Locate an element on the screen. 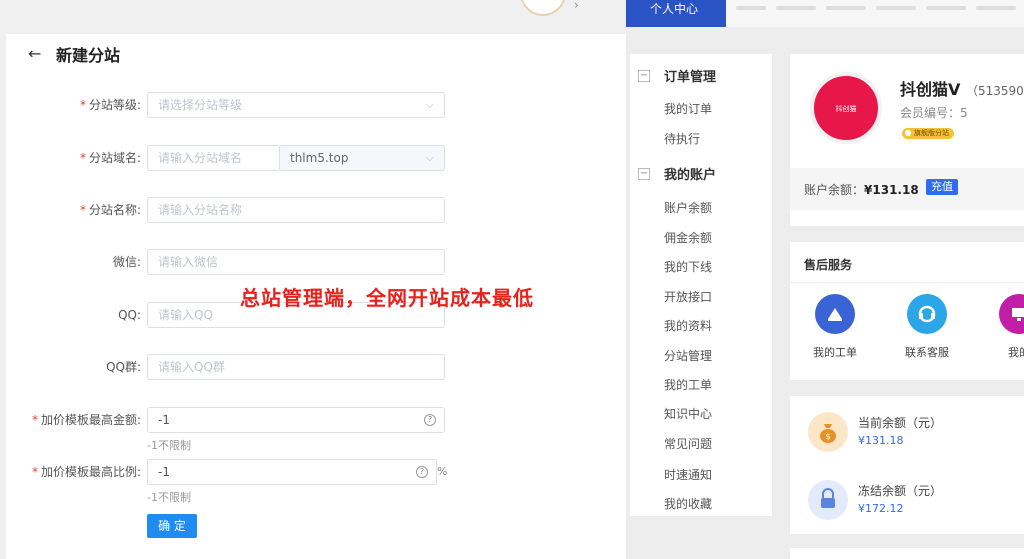  menu-item-commission: 佣金余额 is located at coordinates (688, 237).